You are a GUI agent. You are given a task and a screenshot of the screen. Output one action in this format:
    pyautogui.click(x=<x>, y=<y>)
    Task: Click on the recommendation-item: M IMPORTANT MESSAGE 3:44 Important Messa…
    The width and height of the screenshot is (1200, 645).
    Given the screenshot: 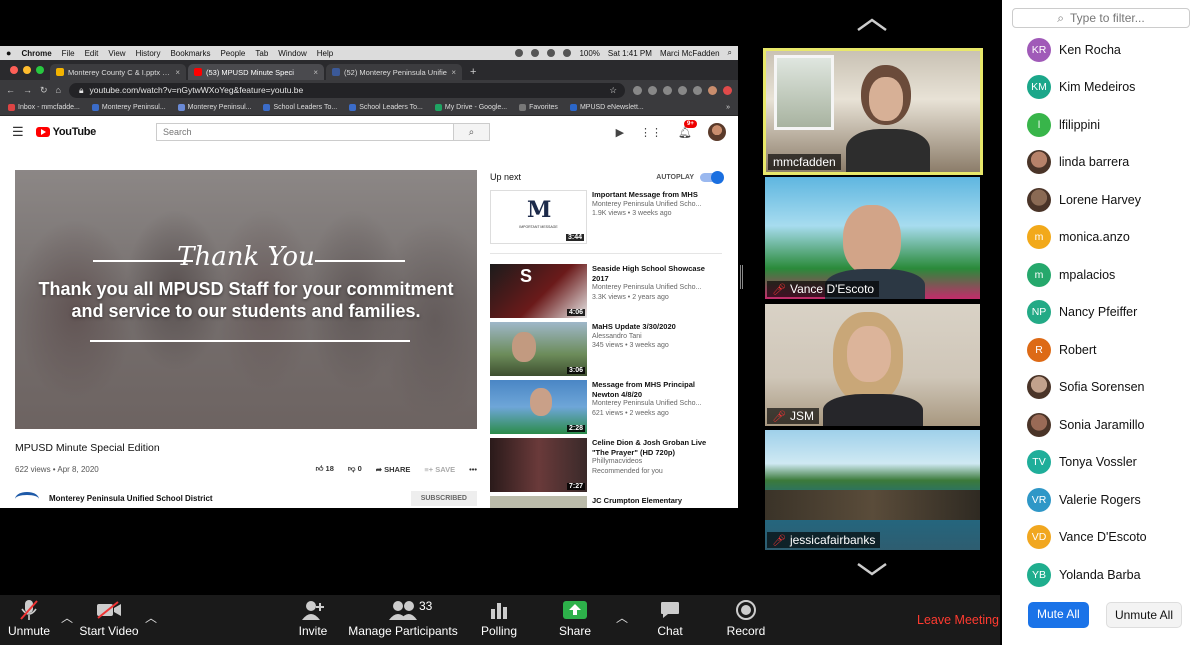 What is the action you would take?
    pyautogui.click(x=606, y=217)
    